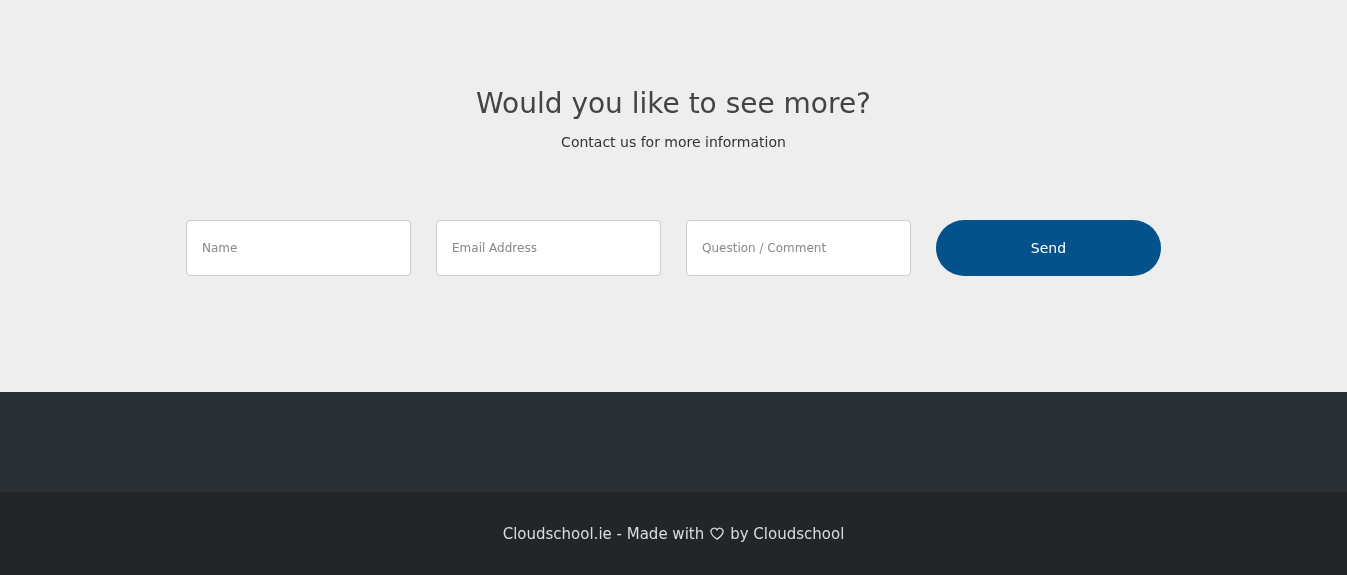  I want to click on footer-text: Cloudschool.ie - Made with, so click(603, 533).